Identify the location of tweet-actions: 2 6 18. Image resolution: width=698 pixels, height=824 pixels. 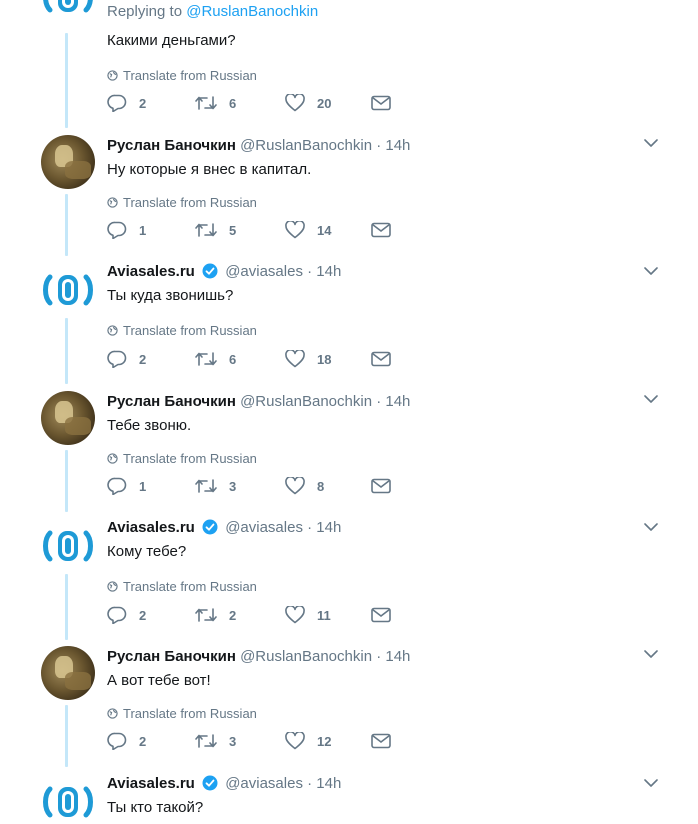
(249, 359).